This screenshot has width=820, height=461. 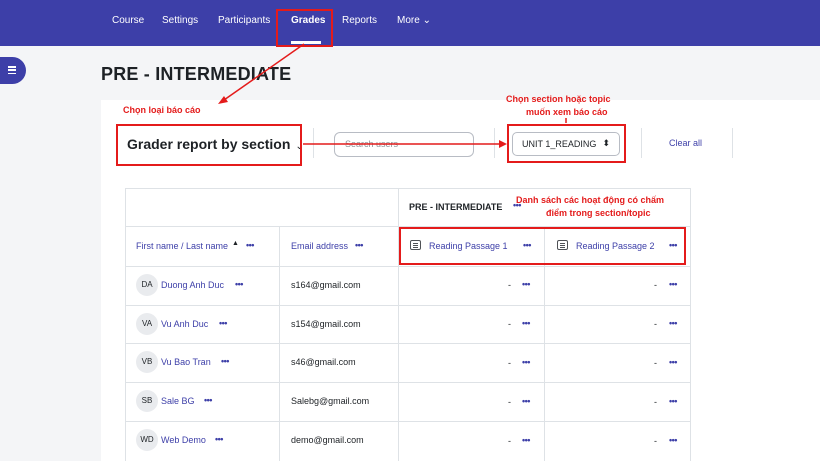 What do you see at coordinates (182, 246) in the screenshot?
I see `column-header-name: First name / Last name` at bounding box center [182, 246].